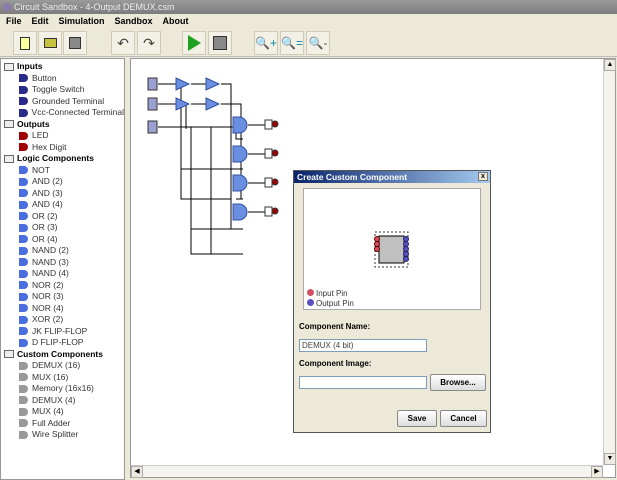  What do you see at coordinates (50, 250) in the screenshot?
I see `palette-item-label: NAND (2)` at bounding box center [50, 250].